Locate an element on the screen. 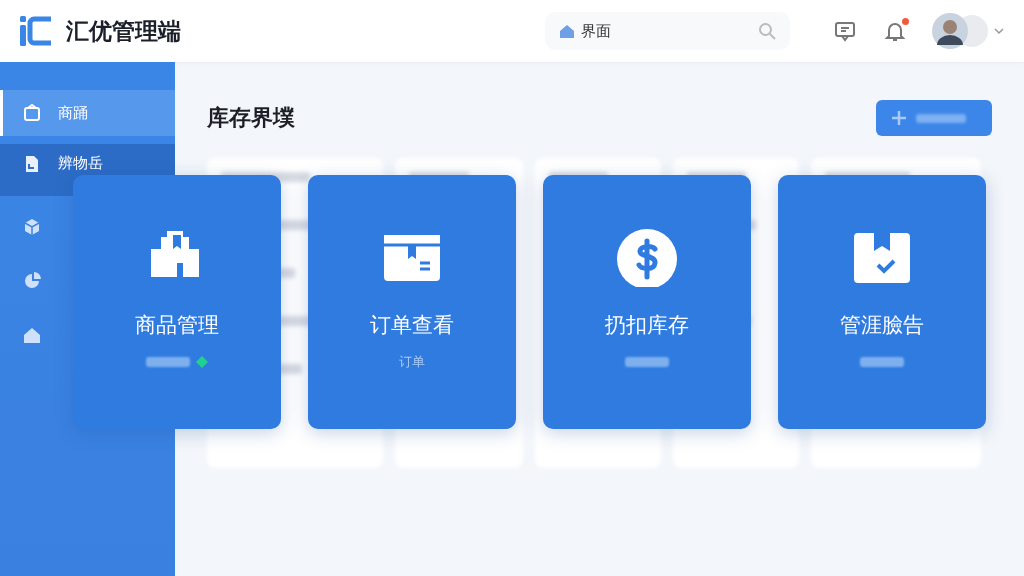 The width and height of the screenshot is (1024, 576). card-subtitle: 订单 is located at coordinates (412, 362).